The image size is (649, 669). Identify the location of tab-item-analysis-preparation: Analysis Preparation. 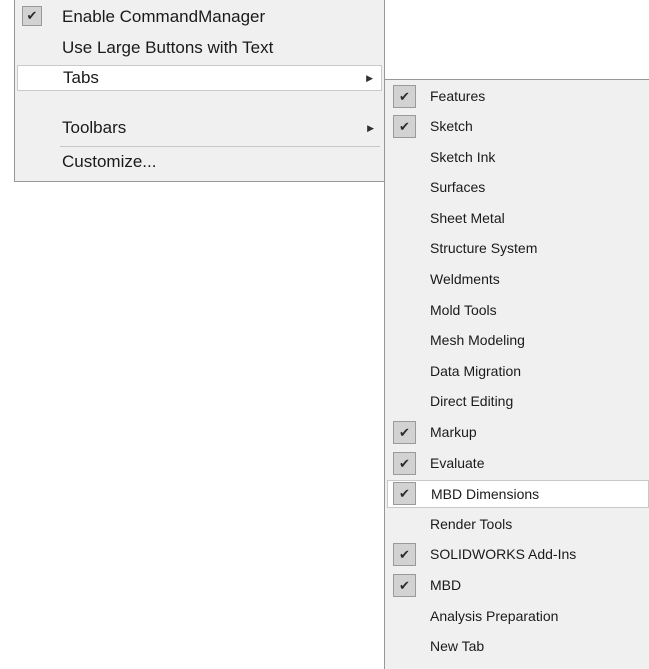
(518, 617).